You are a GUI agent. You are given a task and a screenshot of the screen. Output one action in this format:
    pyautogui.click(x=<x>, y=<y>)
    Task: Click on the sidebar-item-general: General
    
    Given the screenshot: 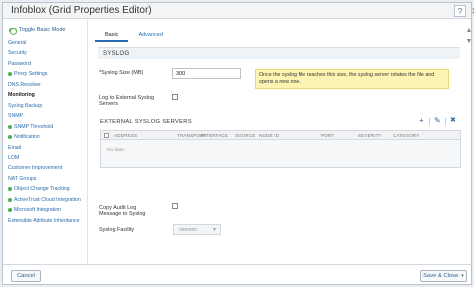 What is the action you would take?
    pyautogui.click(x=17, y=43)
    